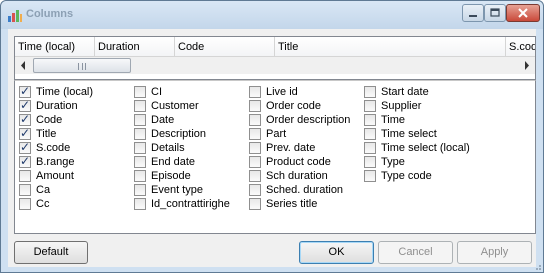  What do you see at coordinates (494, 252) in the screenshot?
I see `apply-button: Apply` at bounding box center [494, 252].